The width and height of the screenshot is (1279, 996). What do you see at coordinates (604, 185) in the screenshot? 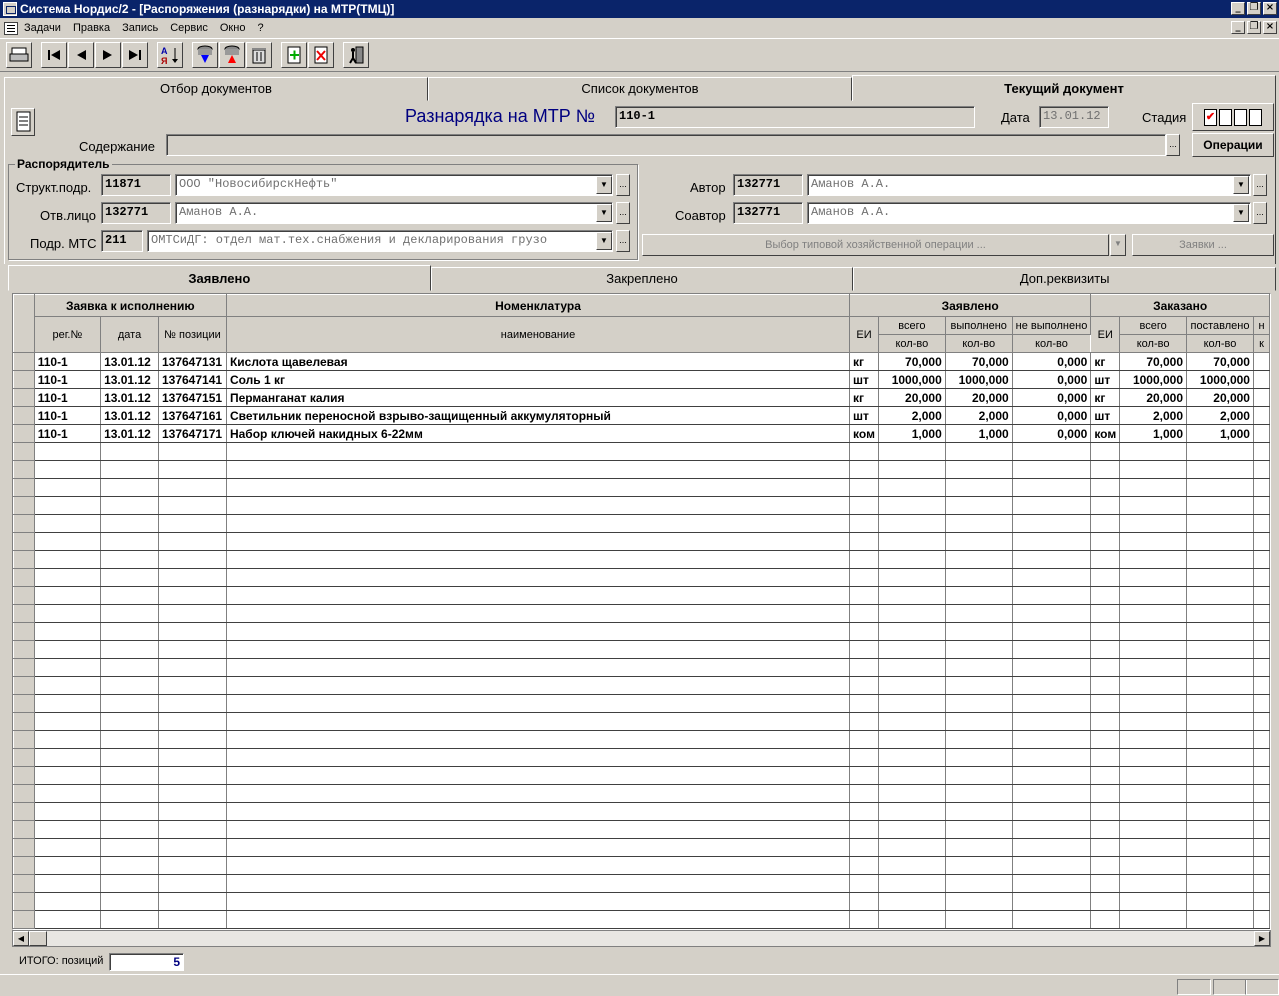
I see `struct-dropdown-icon: ▼` at bounding box center [604, 185].